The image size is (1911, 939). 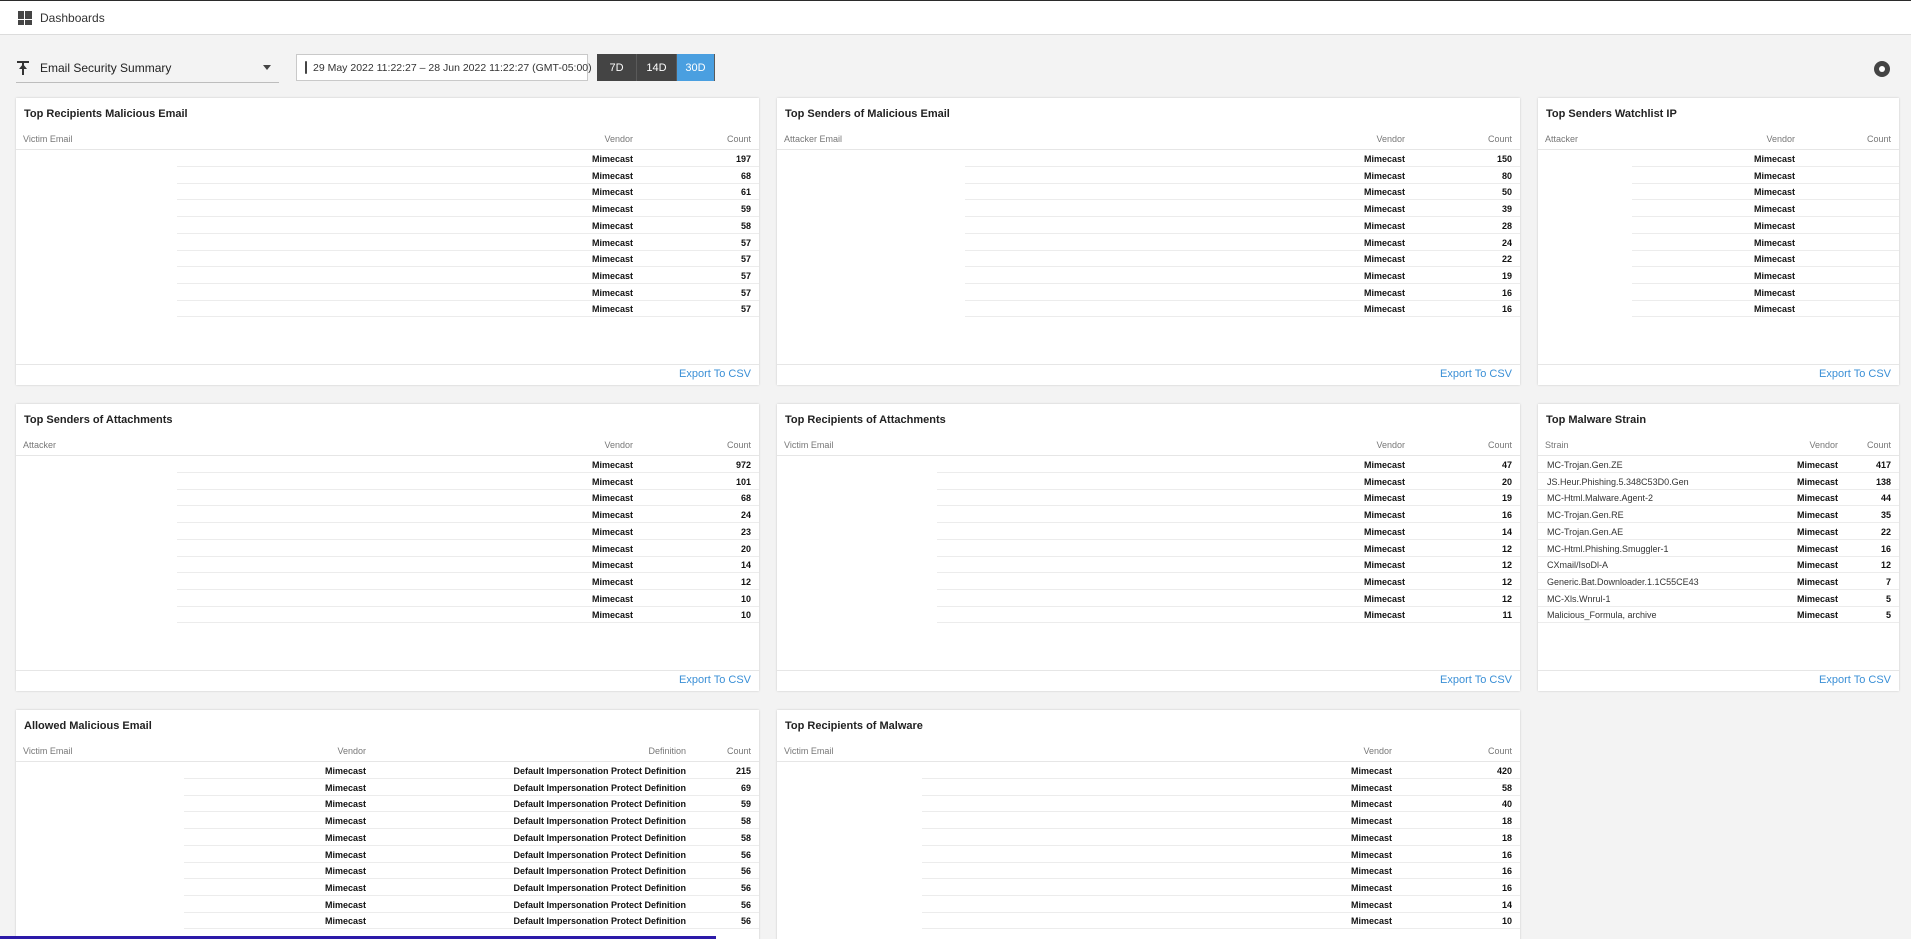 What do you see at coordinates (1718, 565) in the screenshot?
I see `table-row: CXmail/IsoDl-A Mimecast 12` at bounding box center [1718, 565].